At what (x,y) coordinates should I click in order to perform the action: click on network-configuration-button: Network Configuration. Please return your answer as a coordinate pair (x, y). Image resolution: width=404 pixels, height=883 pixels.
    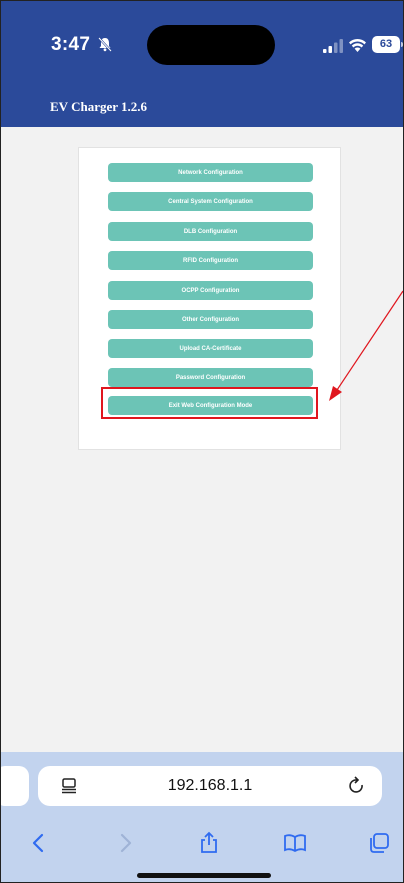
    Looking at the image, I should click on (210, 172).